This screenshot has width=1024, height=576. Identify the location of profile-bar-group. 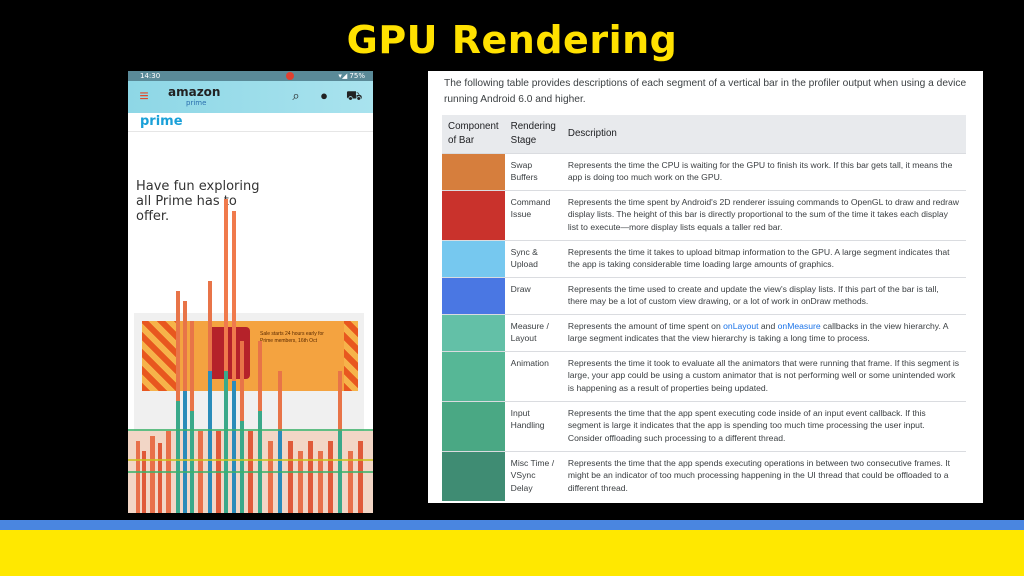
(249, 356).